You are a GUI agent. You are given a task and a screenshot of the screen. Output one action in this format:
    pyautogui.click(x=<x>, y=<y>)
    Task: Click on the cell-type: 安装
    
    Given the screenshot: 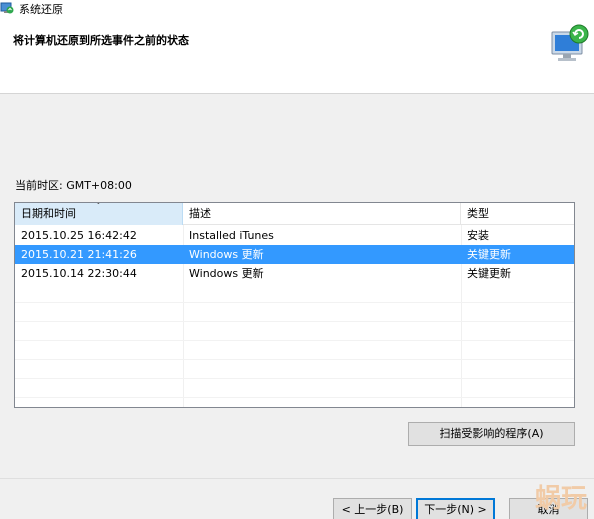 What is the action you would take?
    pyautogui.click(x=478, y=235)
    